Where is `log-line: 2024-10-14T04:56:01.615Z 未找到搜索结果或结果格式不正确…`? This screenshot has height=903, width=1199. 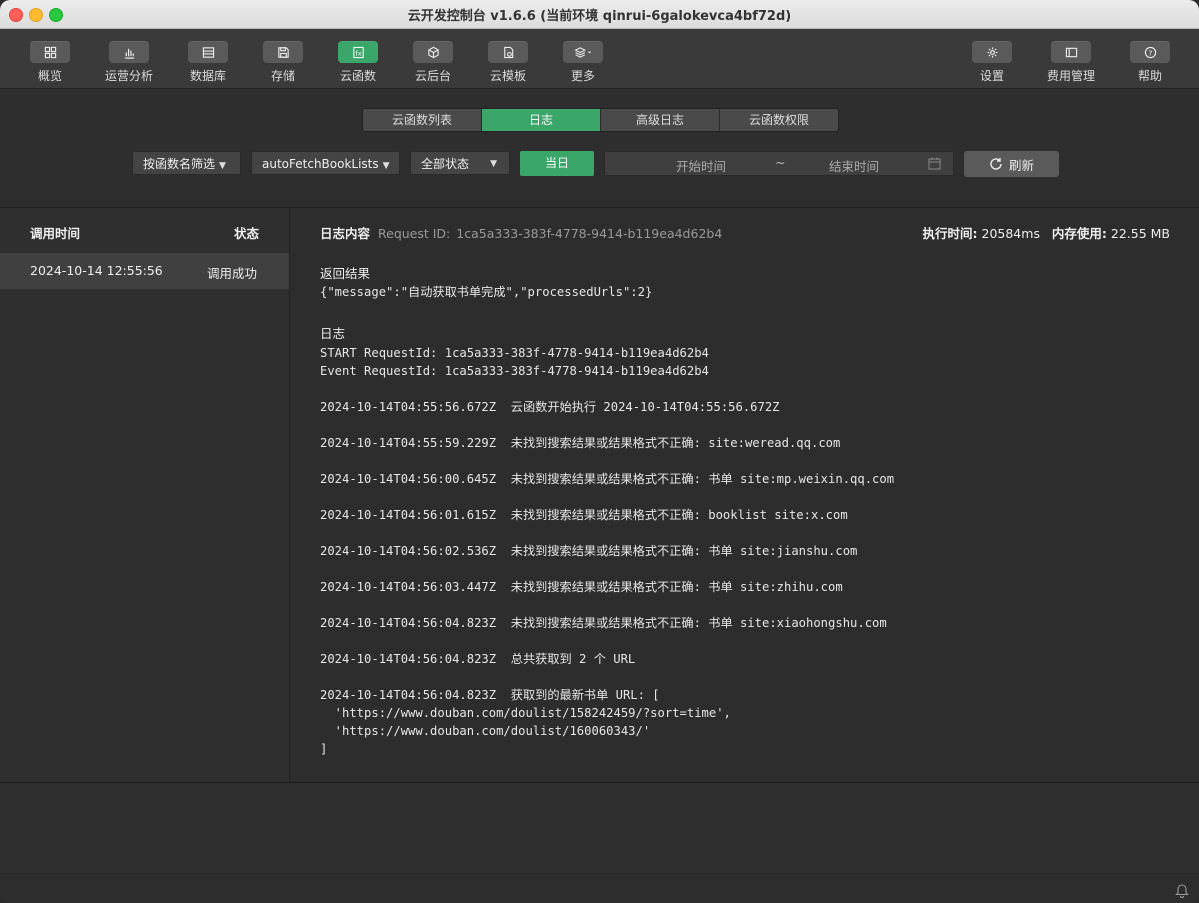 log-line: 2024-10-14T04:56:01.615Z 未找到搜索结果或结果格式不正确… is located at coordinates (584, 515).